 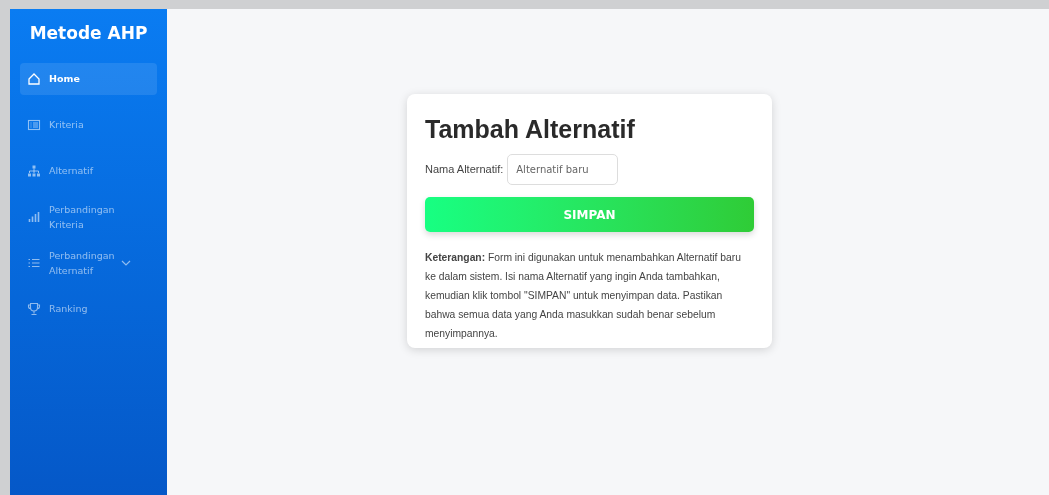 I want to click on sidebar-item: Ranking, so click(x=88, y=308).